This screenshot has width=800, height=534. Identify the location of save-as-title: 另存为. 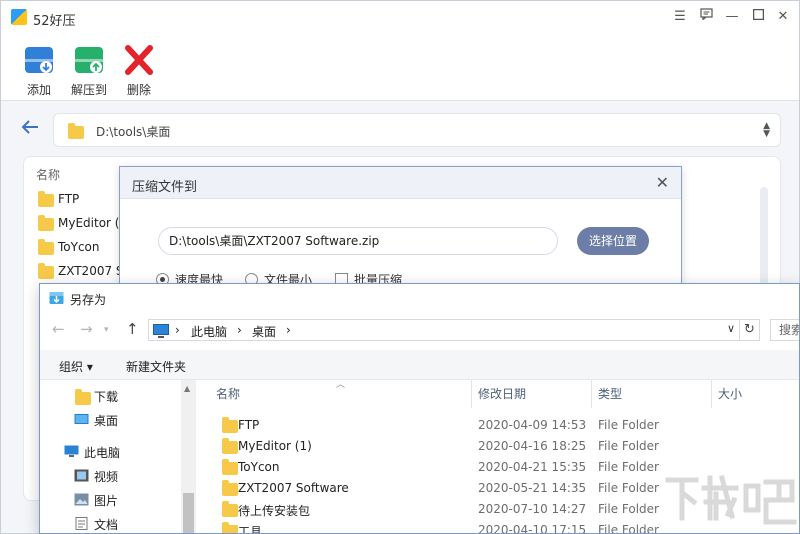
(88, 300).